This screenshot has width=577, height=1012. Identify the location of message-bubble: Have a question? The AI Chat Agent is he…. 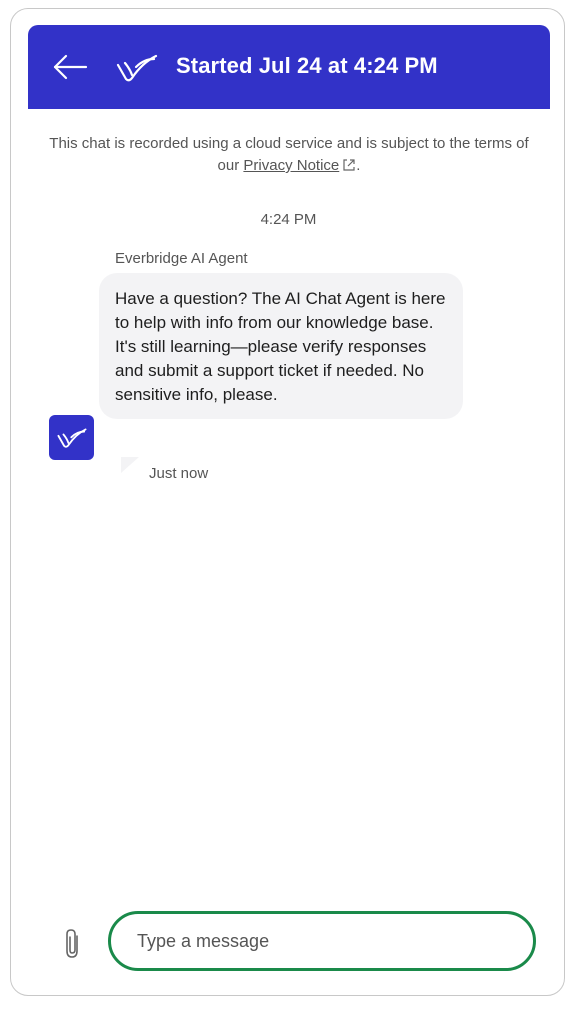
(281, 346).